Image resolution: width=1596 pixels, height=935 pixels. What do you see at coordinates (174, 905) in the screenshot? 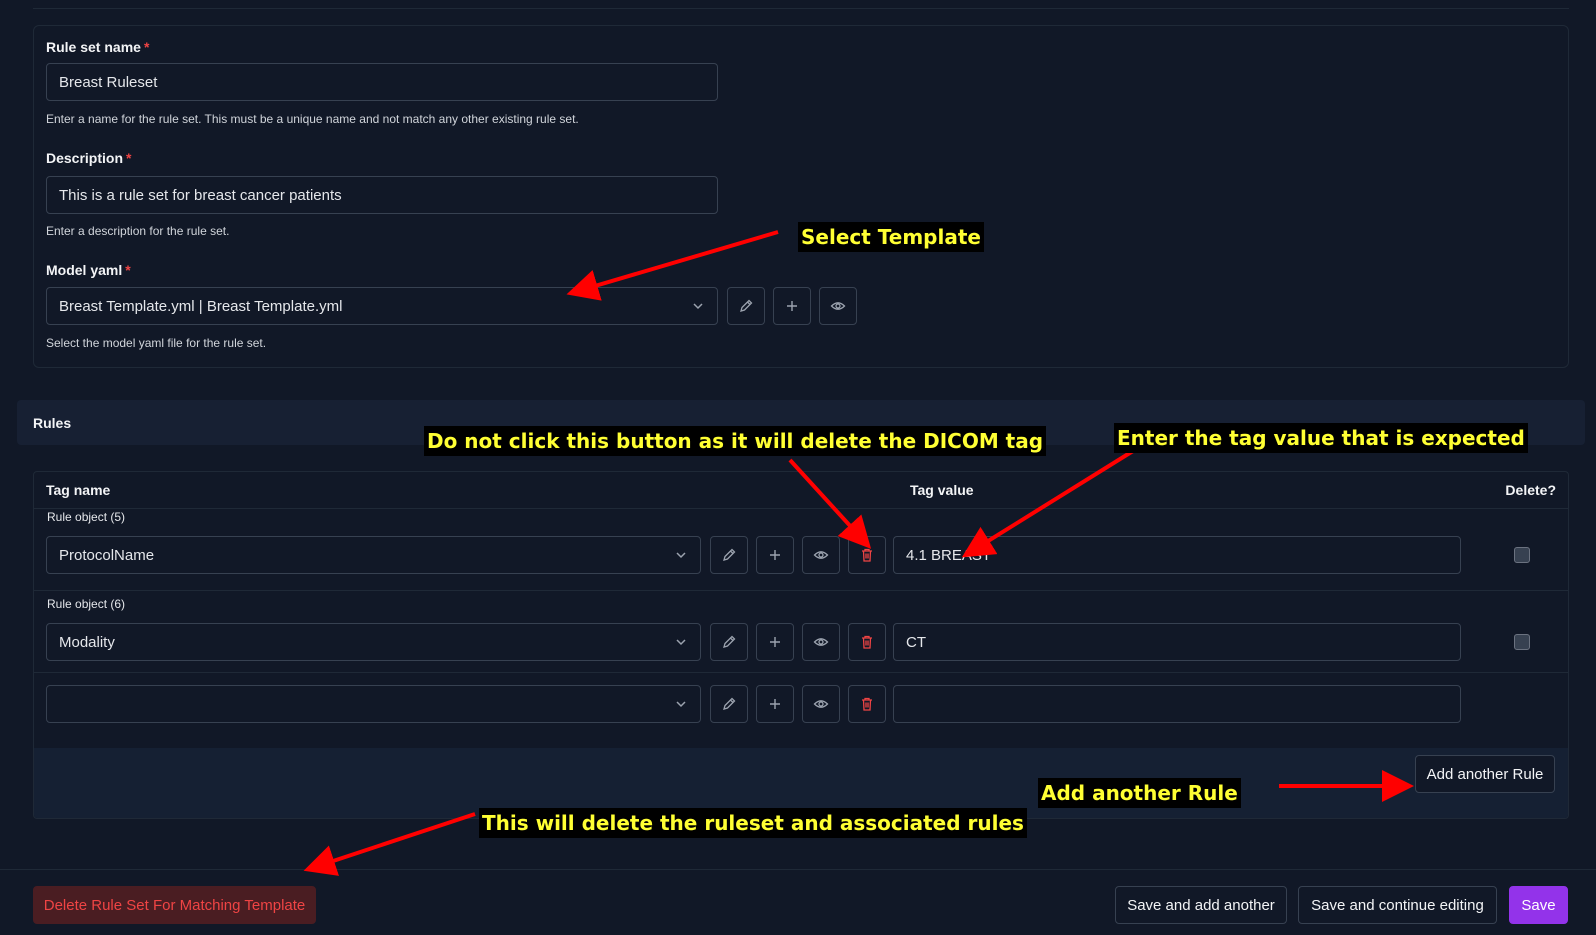
I see `delete-rule-set-button: Delete Rule Set For Matching Template` at bounding box center [174, 905].